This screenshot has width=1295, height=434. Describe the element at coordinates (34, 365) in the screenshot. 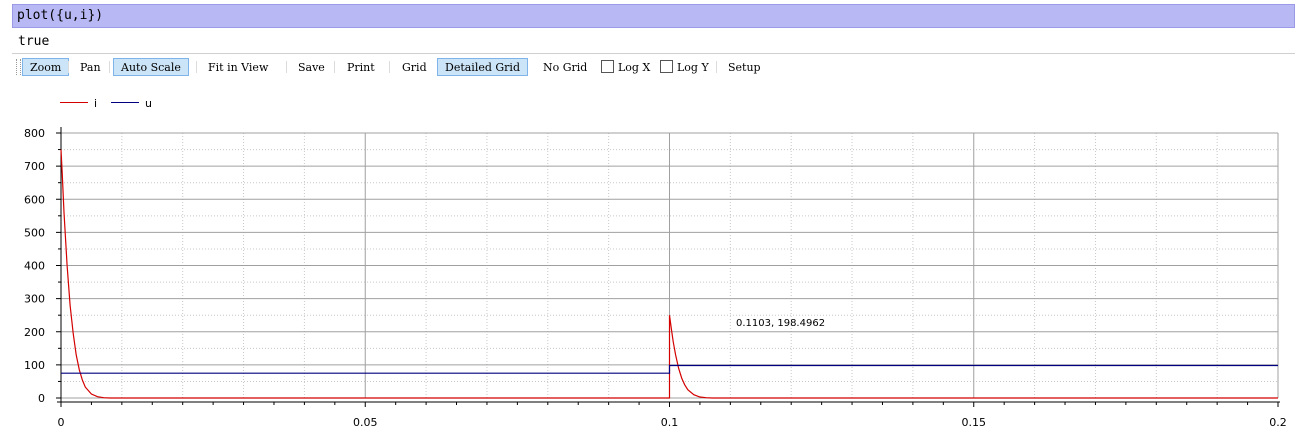

I see `y-tick-label: 100` at that location.